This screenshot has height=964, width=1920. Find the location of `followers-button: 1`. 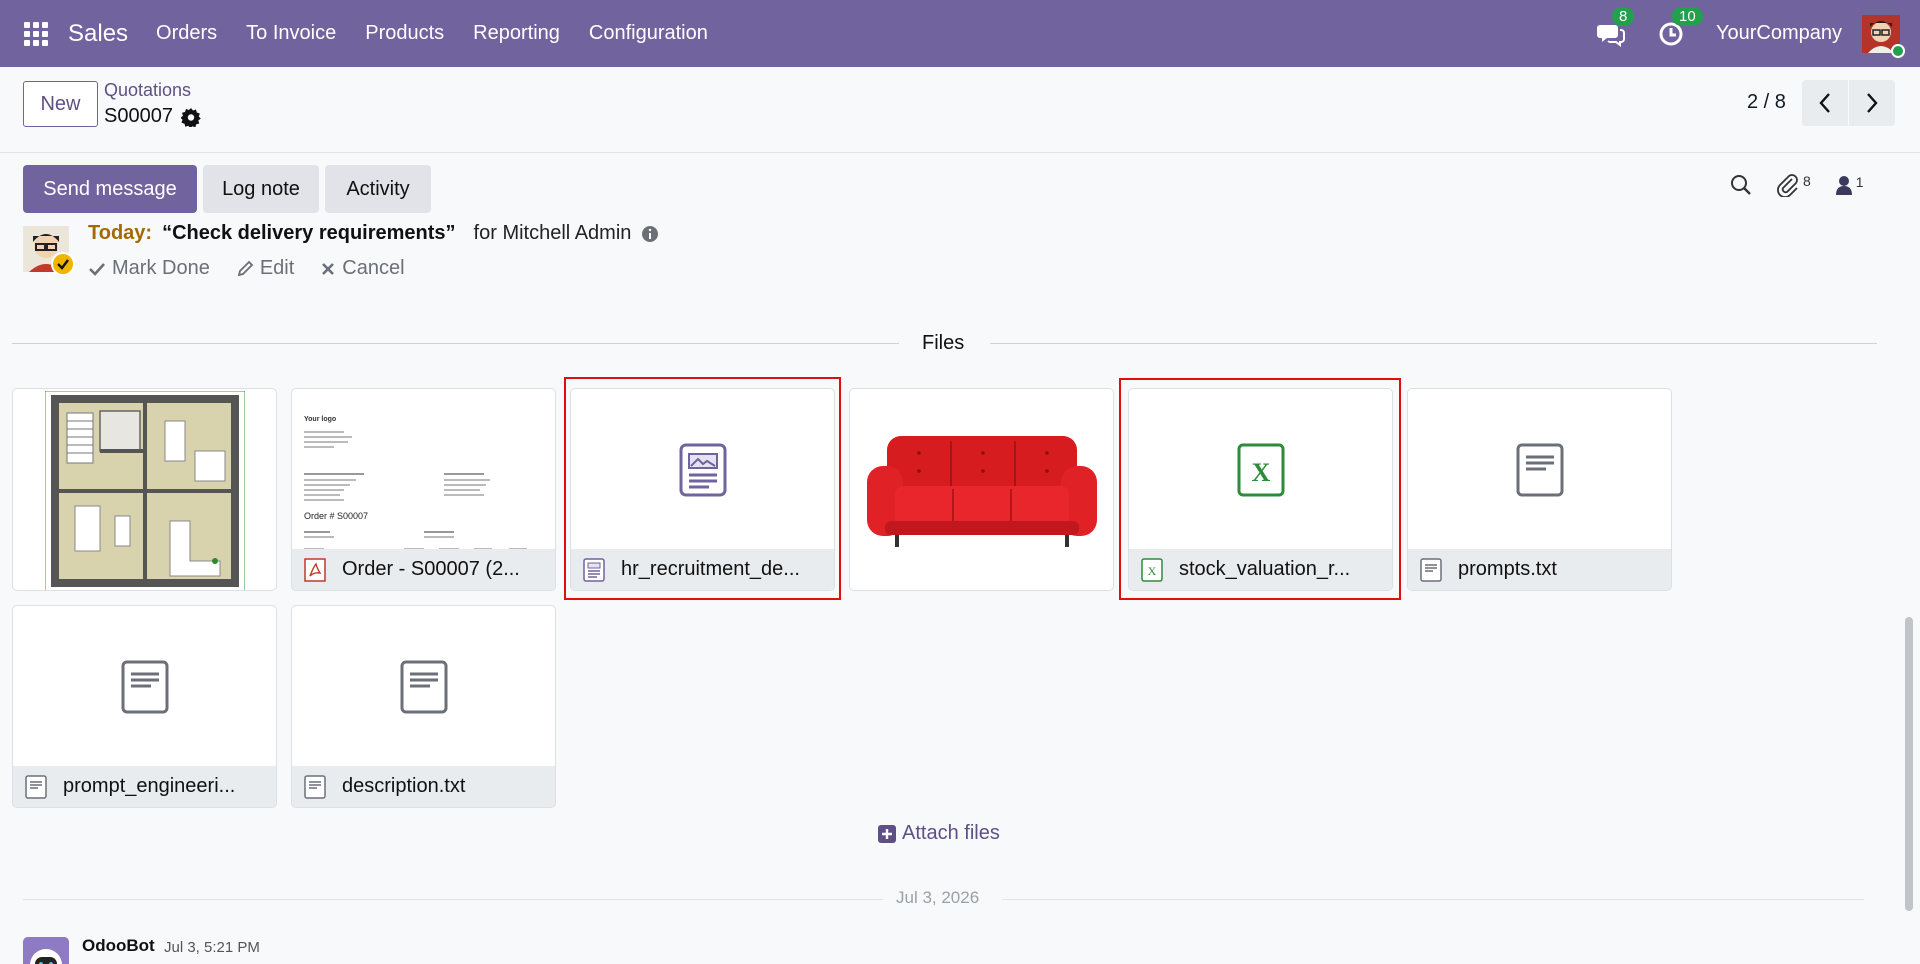

followers-button: 1 is located at coordinates (1849, 185).